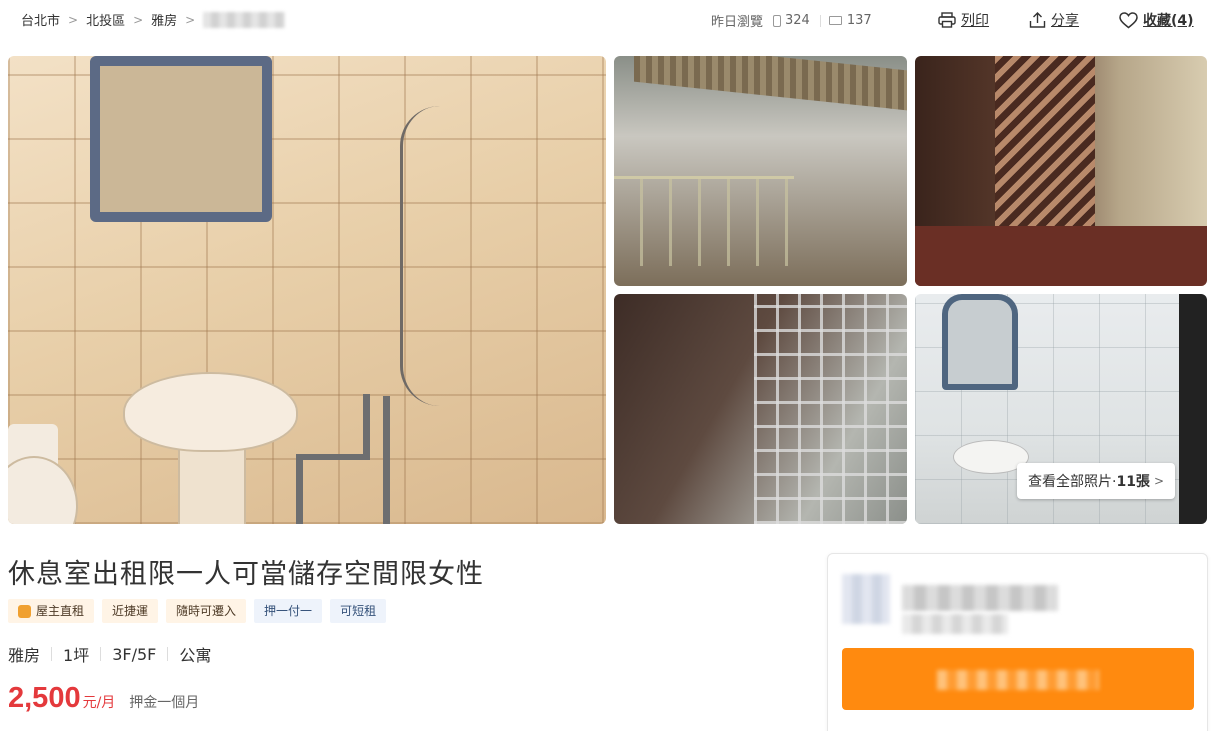 Image resolution: width=1230 pixels, height=731 pixels. I want to click on mobile-views: 324, so click(797, 20).